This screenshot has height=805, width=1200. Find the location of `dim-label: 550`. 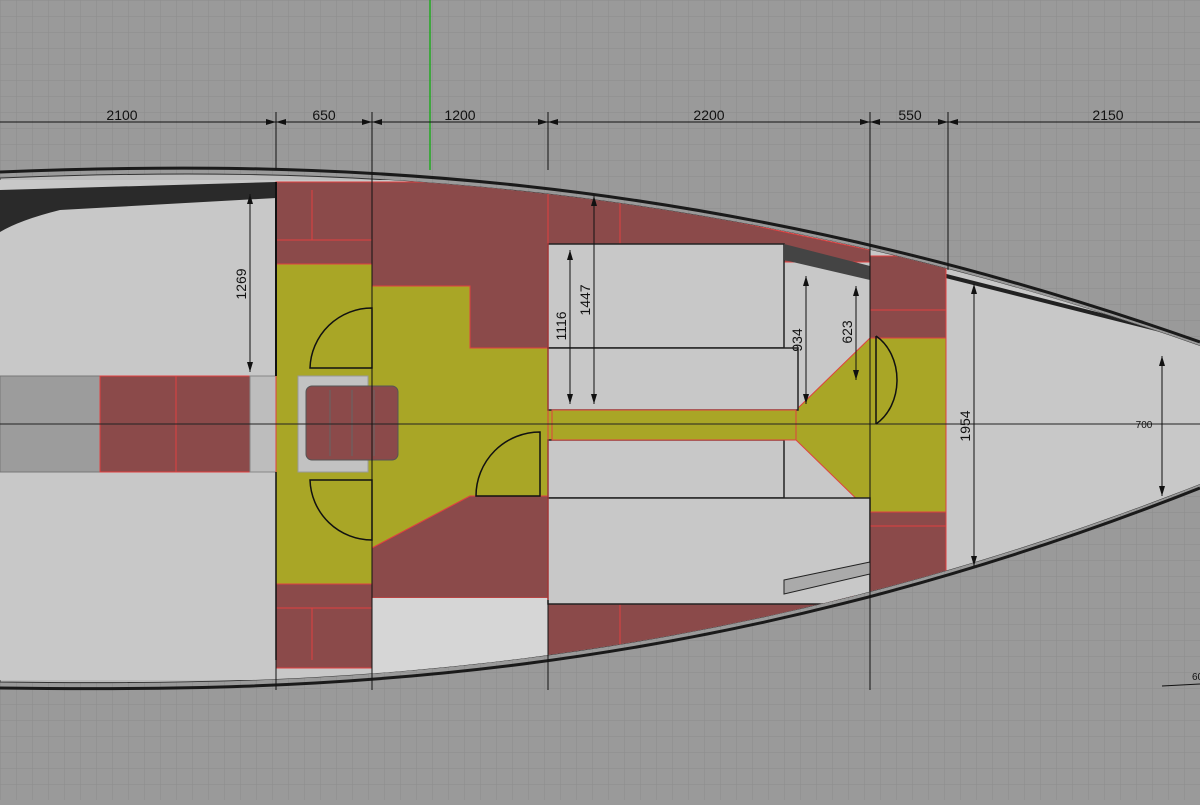

dim-label: 550 is located at coordinates (910, 115).